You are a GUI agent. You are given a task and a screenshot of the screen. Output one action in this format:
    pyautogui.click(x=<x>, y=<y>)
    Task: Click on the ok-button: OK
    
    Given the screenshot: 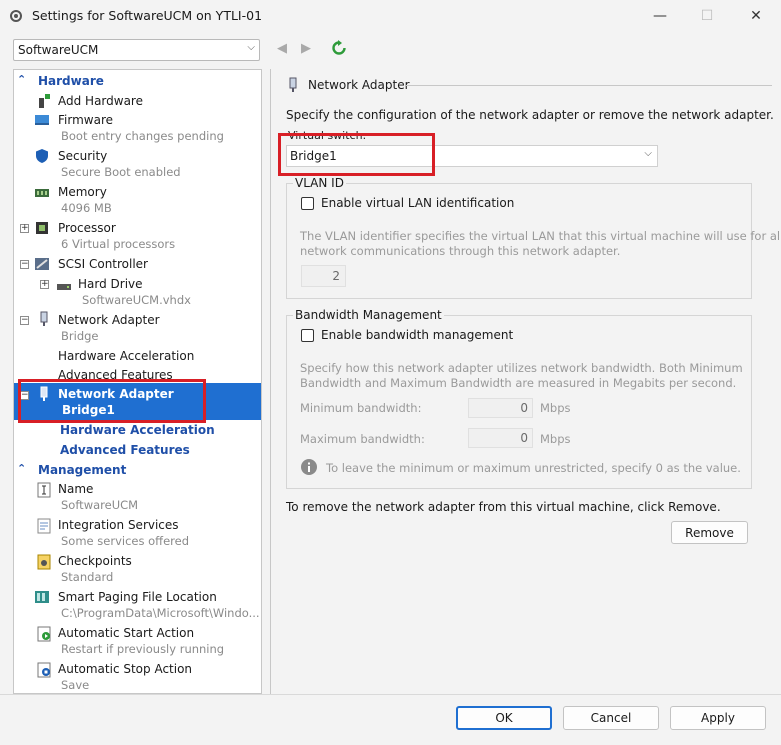 What is the action you would take?
    pyautogui.click(x=504, y=718)
    